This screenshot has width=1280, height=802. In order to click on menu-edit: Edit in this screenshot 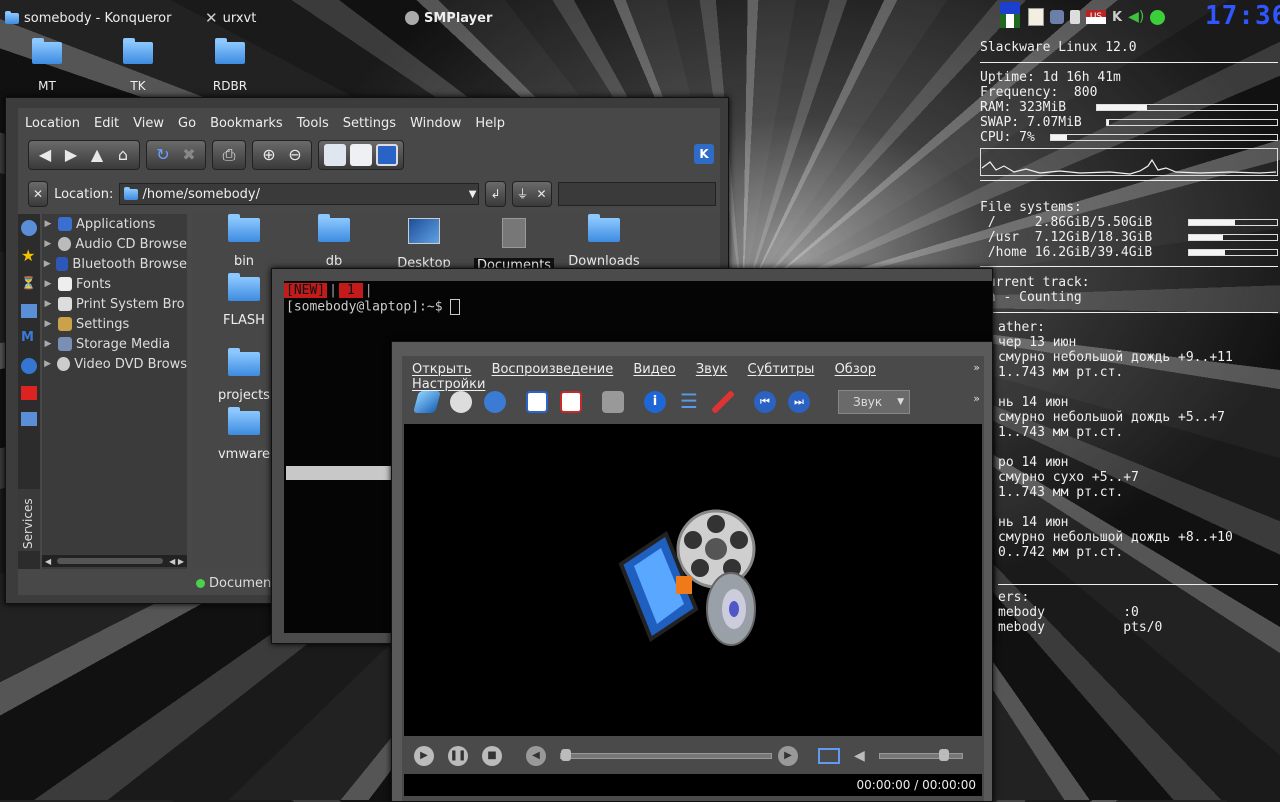, I will do `click(106, 123)`.